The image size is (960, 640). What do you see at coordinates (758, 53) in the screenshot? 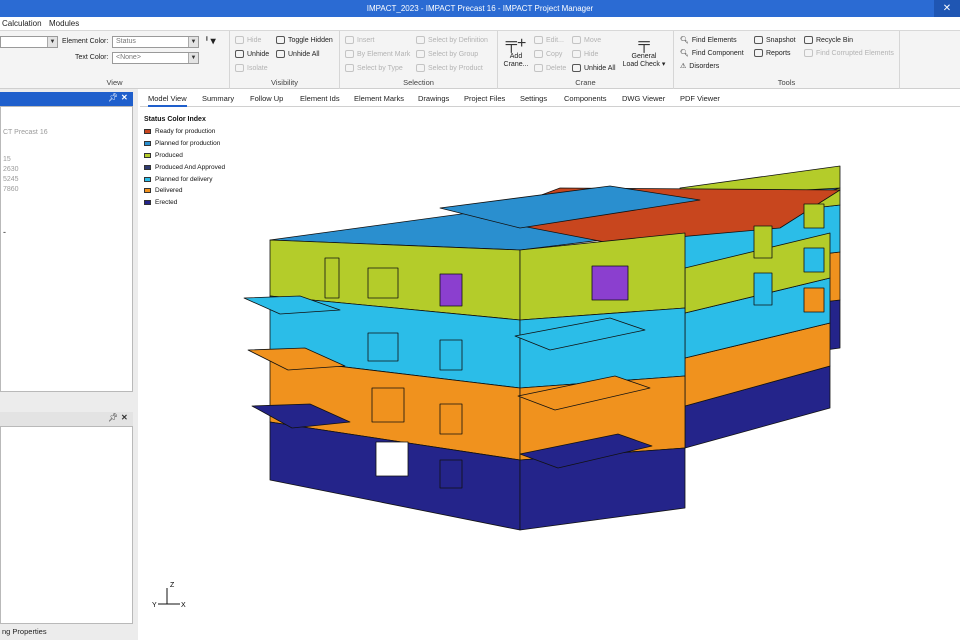
I see `report-icon` at bounding box center [758, 53].